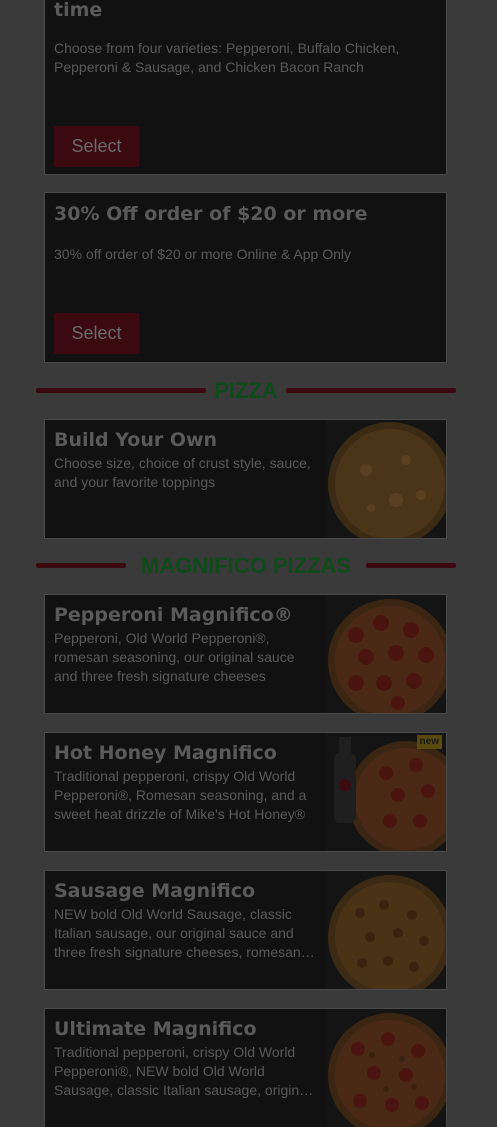  What do you see at coordinates (78, 10) in the screenshot?
I see `deal-title: time` at bounding box center [78, 10].